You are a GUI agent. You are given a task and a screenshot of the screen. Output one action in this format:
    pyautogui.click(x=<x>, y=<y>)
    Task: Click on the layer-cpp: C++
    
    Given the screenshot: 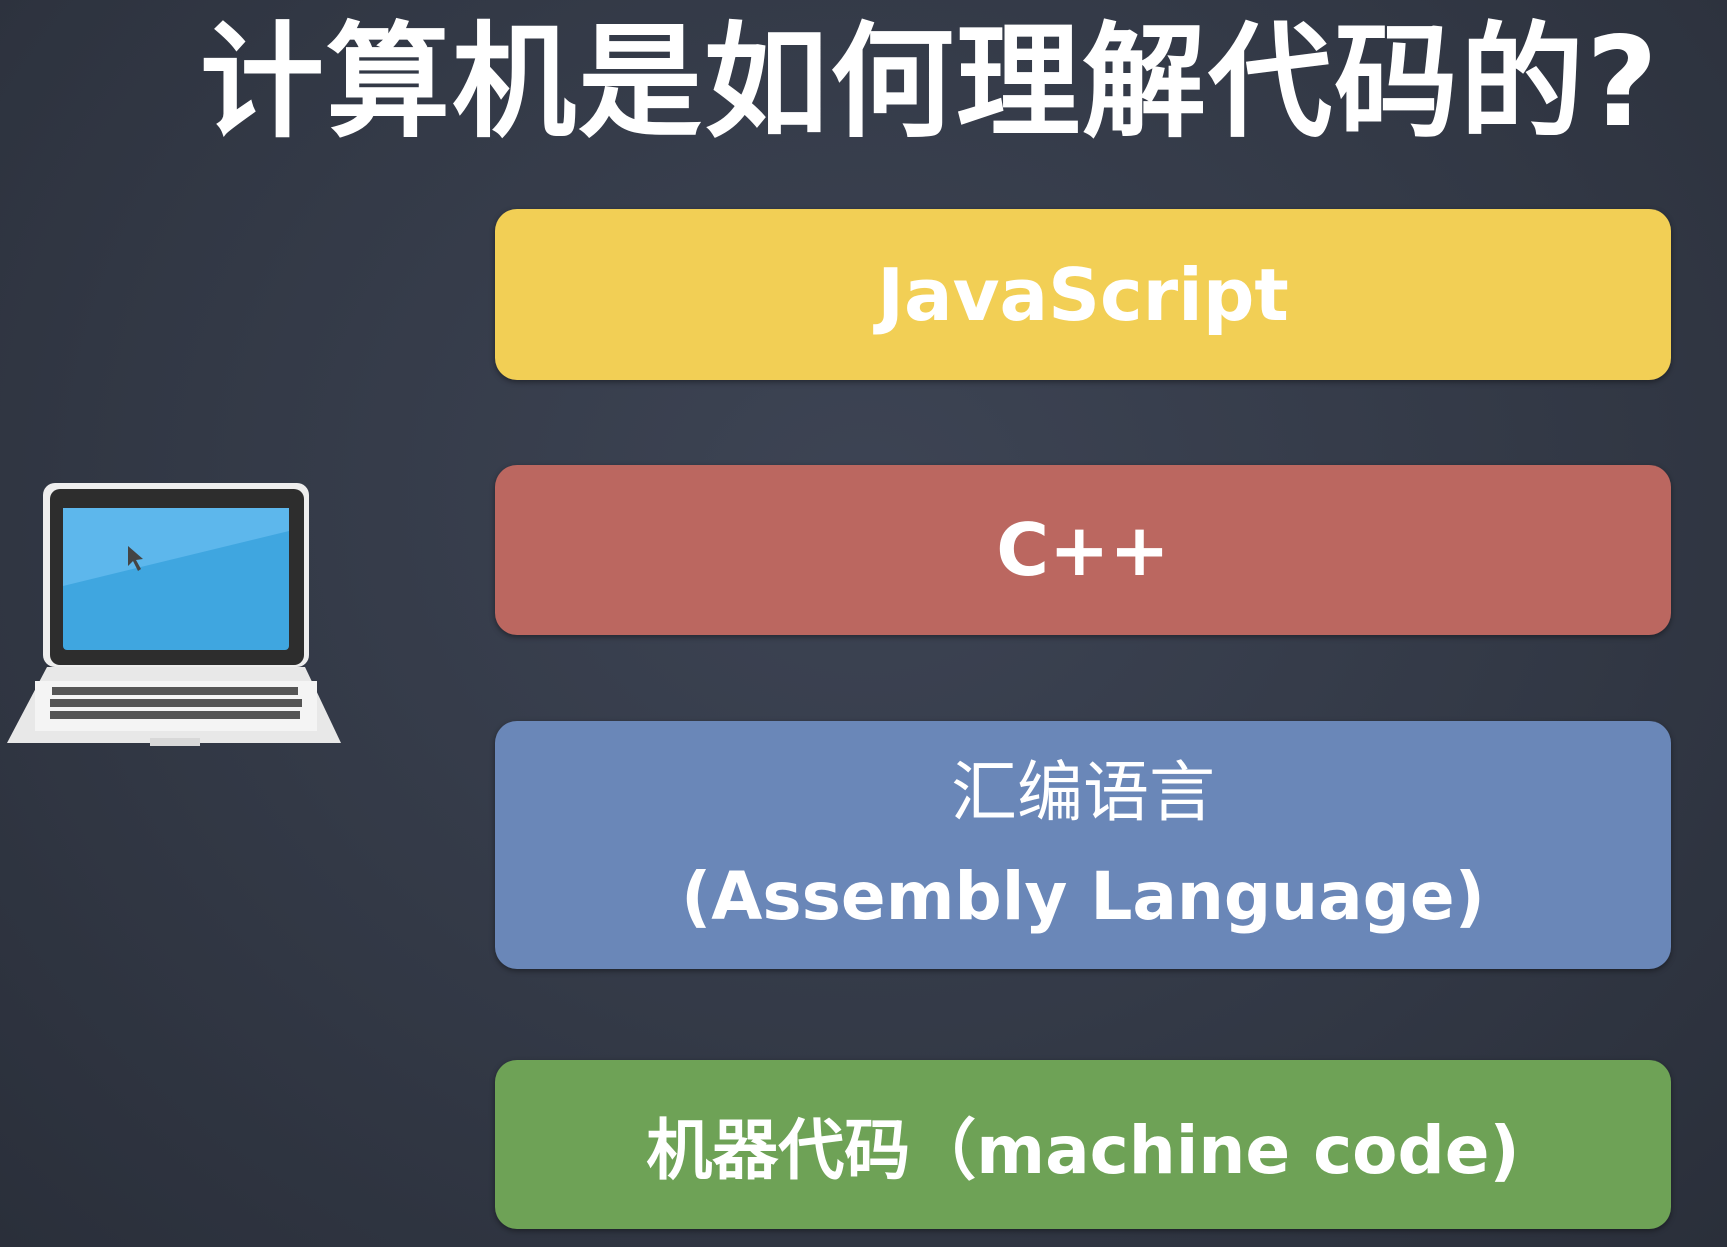 What is the action you would take?
    pyautogui.click(x=1083, y=550)
    